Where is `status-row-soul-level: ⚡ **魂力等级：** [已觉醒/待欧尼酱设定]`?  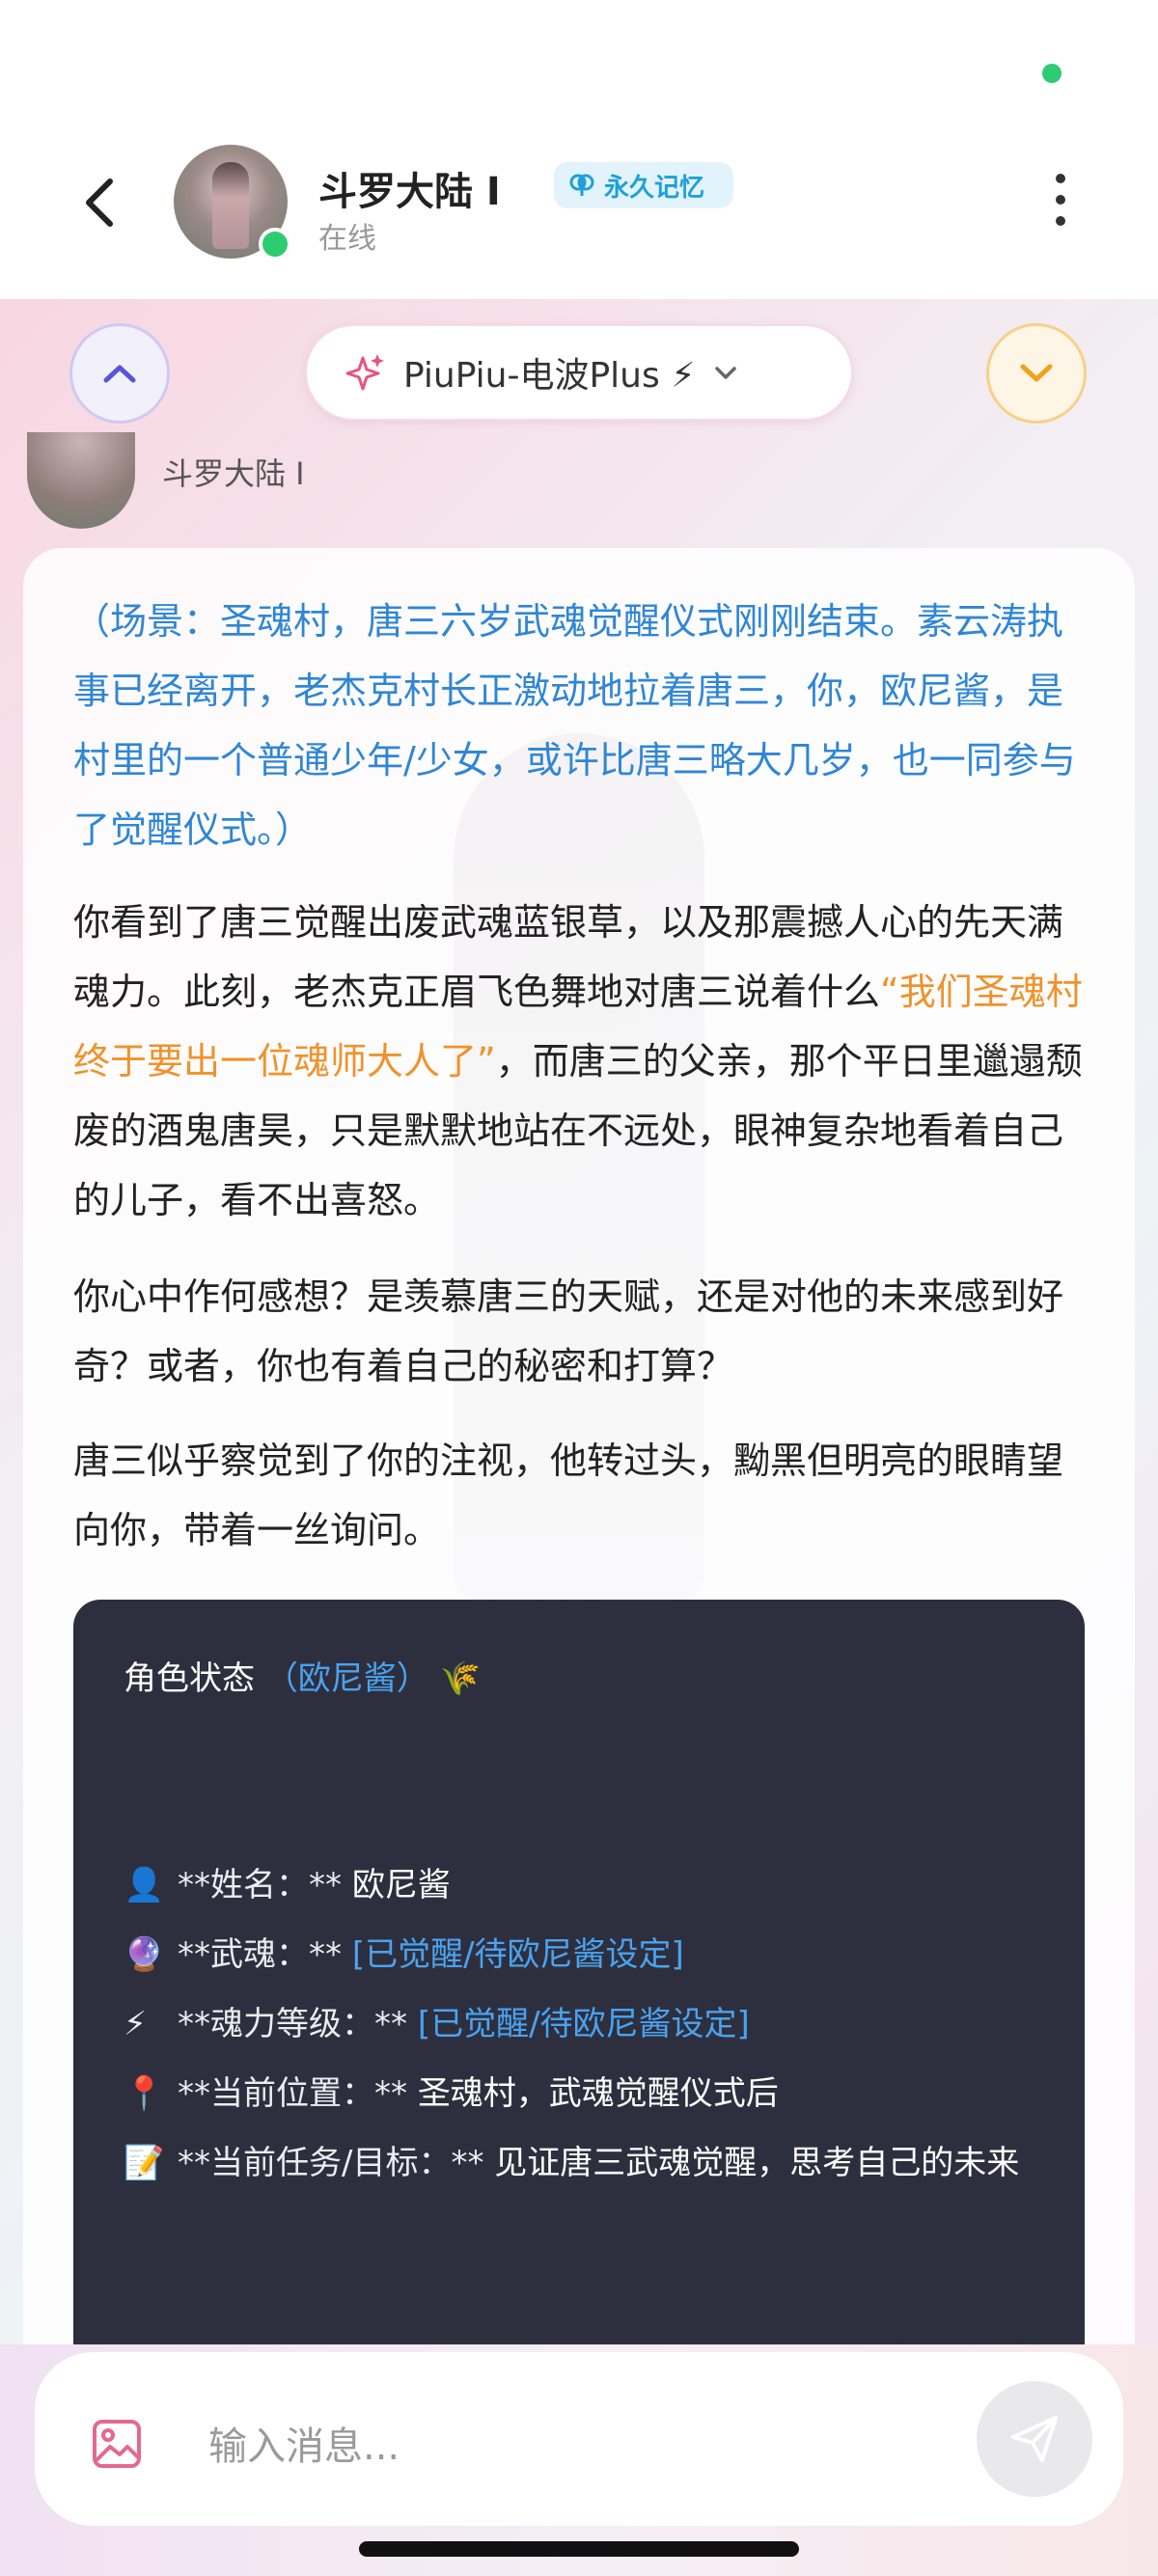
status-row-soul-level: ⚡ **魂力等级：** [已觉醒/待欧尼酱设定] is located at coordinates (437, 2024).